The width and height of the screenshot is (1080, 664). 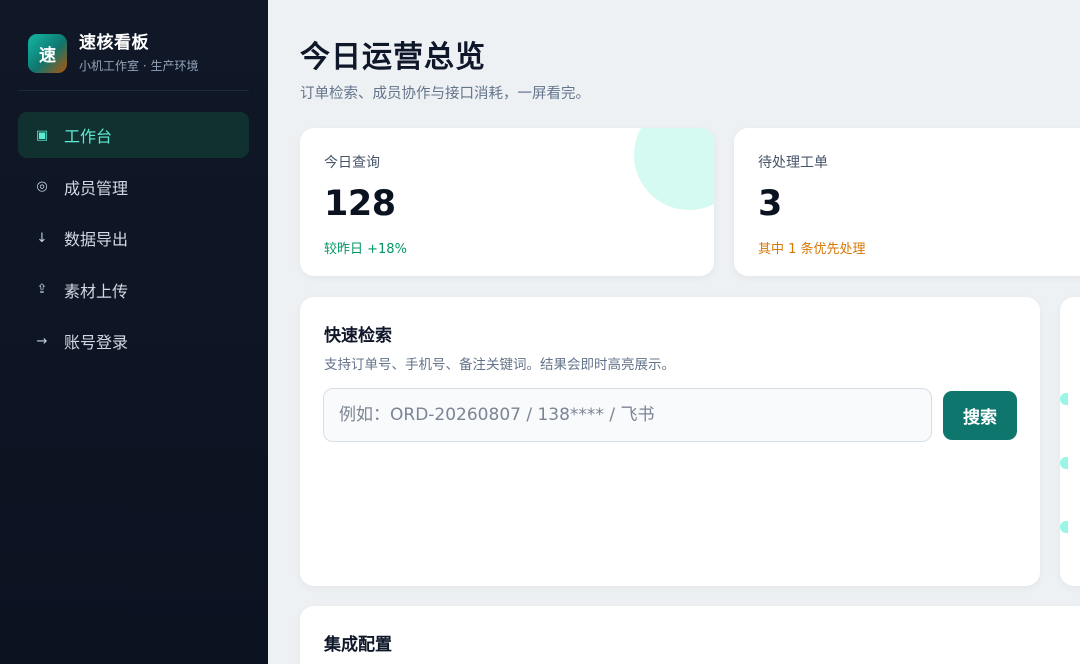 What do you see at coordinates (42, 135) in the screenshot?
I see `square-icon: ▣` at bounding box center [42, 135].